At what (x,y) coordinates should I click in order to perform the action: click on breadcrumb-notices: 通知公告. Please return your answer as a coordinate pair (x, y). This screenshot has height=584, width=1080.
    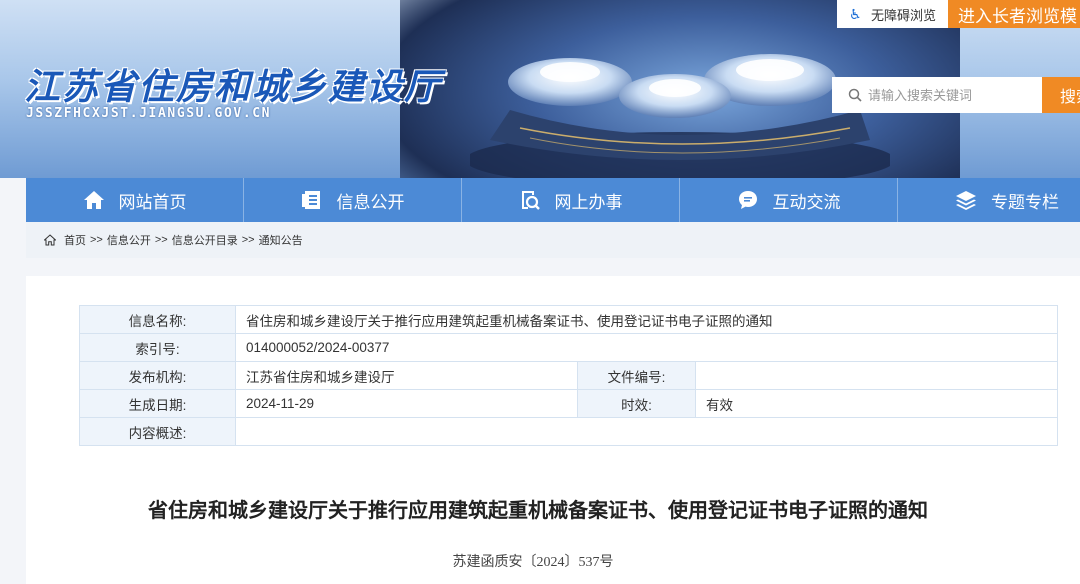
    Looking at the image, I should click on (281, 240).